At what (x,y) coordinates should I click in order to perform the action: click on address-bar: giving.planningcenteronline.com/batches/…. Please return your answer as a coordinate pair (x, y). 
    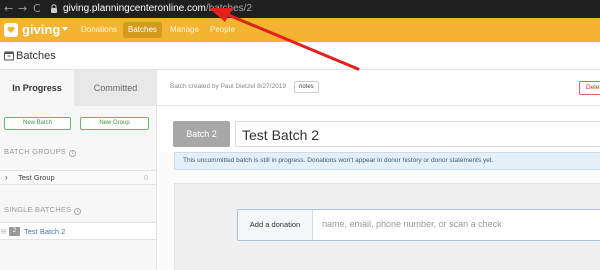
    Looking at the image, I should click on (157, 9).